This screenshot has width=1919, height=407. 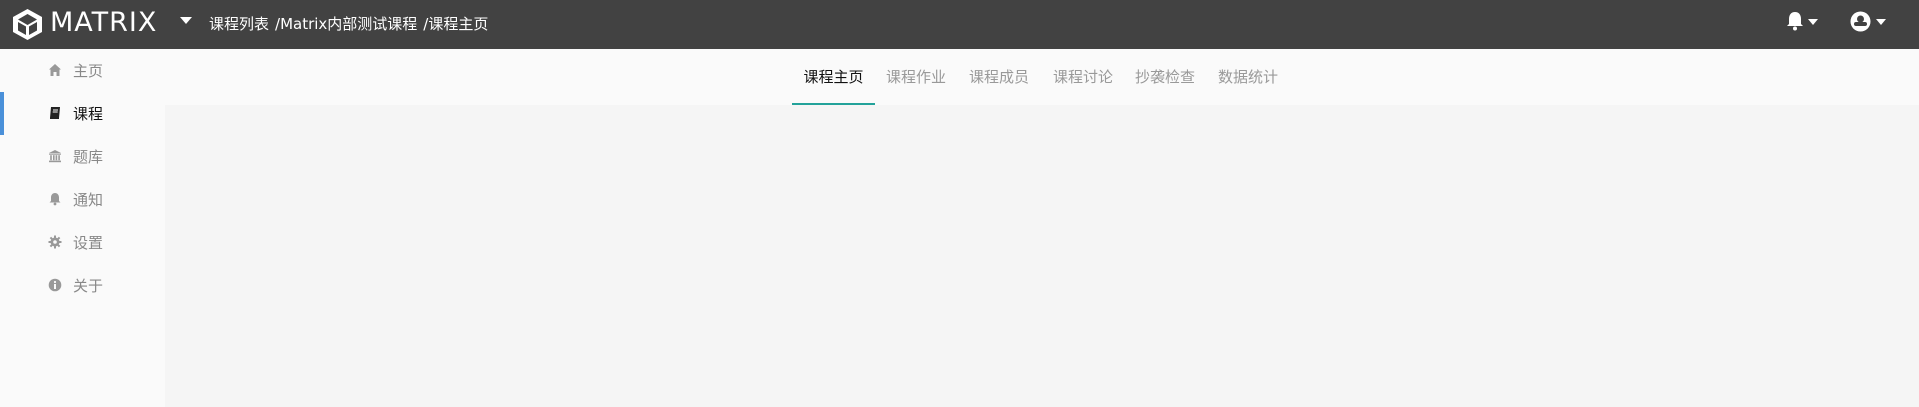 I want to click on sidebar-item-about: 关于, so click(x=82, y=285).